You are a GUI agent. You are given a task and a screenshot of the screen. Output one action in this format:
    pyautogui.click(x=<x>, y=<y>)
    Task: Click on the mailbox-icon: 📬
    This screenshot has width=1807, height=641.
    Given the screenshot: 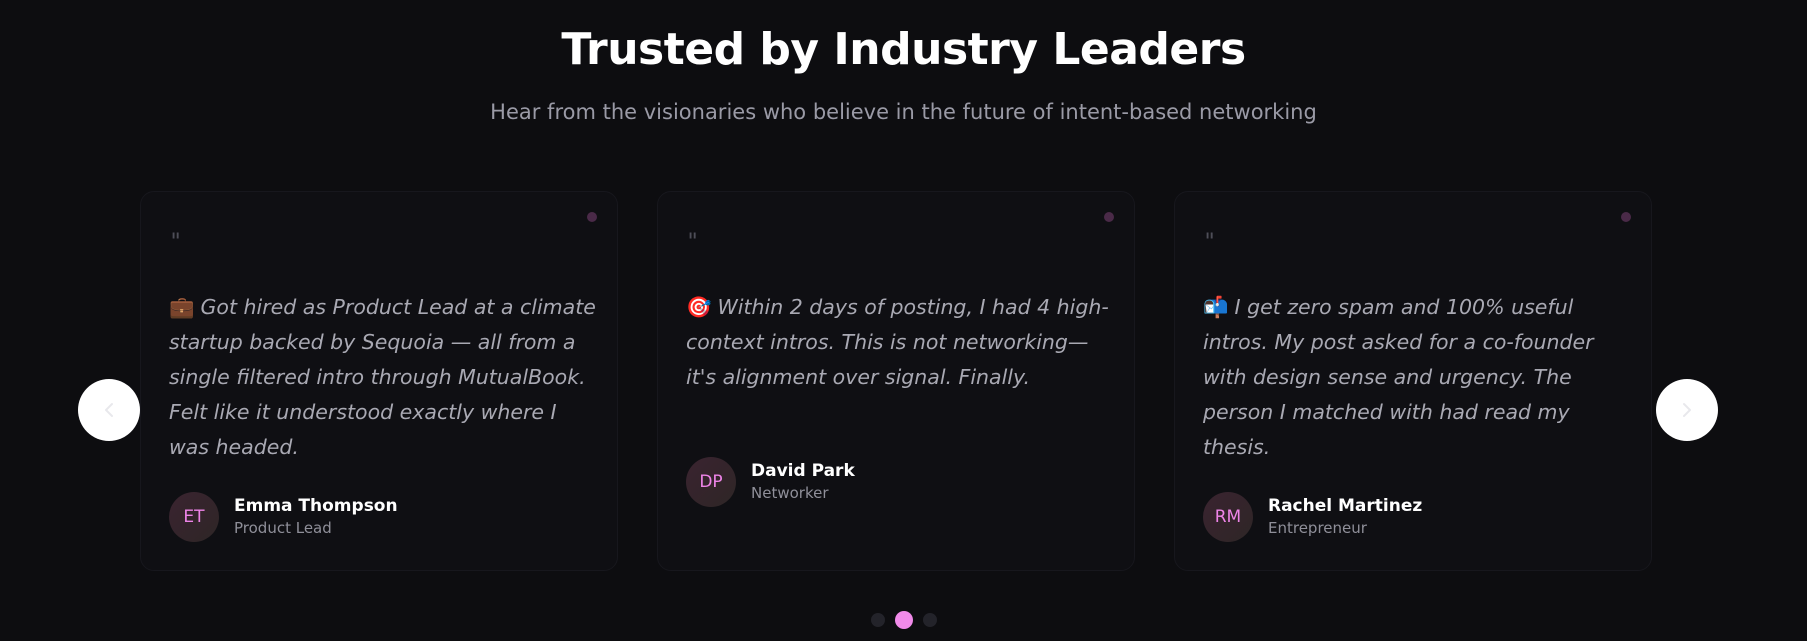 What is the action you would take?
    pyautogui.click(x=1216, y=307)
    